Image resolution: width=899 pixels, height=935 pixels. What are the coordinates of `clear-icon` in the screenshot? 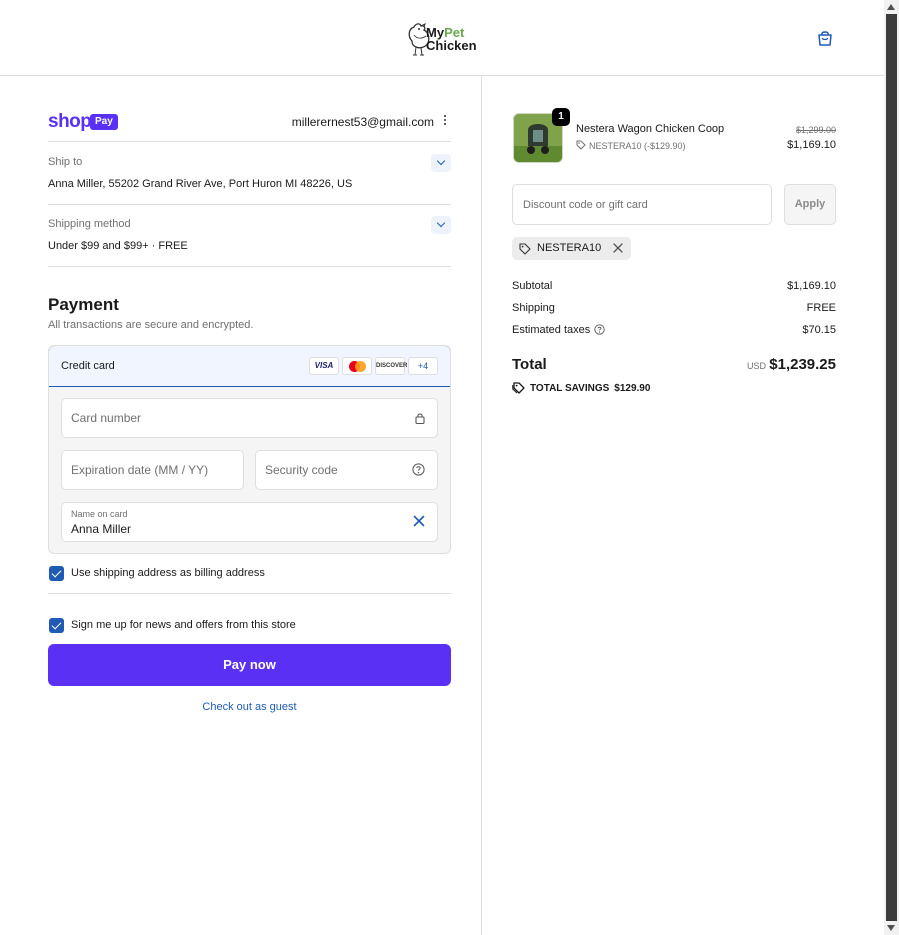 It's located at (419, 521).